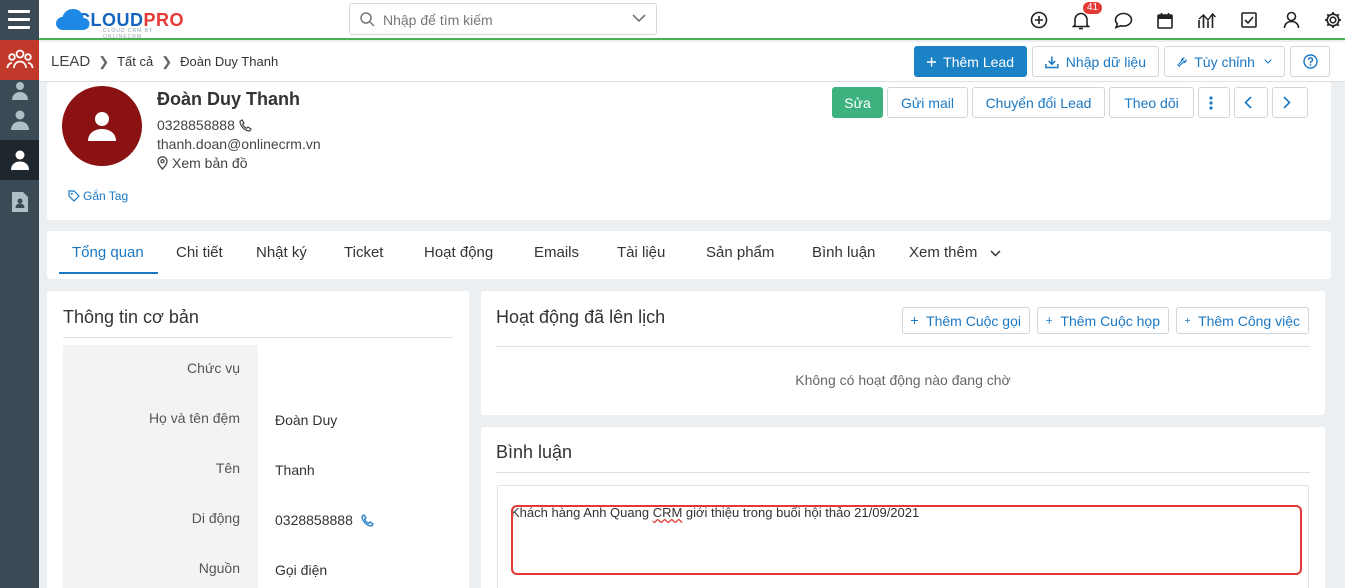 The height and width of the screenshot is (588, 1345). Describe the element at coordinates (19, 160) in the screenshot. I see `rail-person-icon` at that location.